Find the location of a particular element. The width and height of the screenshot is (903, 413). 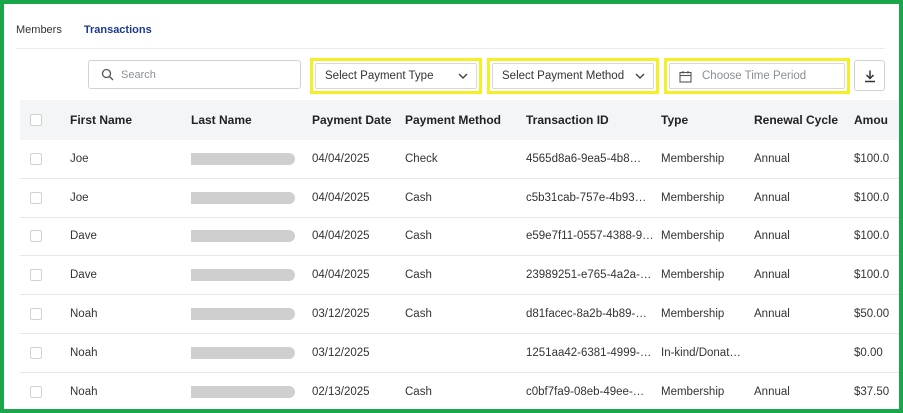

tab-divider is located at coordinates (450, 48).